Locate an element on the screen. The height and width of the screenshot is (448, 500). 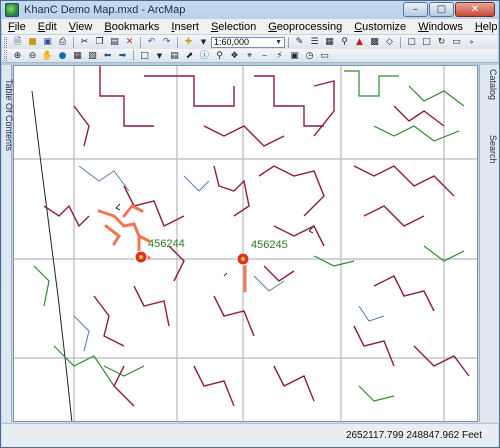
hyperlink-icon: ⚡ is located at coordinates (279, 56).